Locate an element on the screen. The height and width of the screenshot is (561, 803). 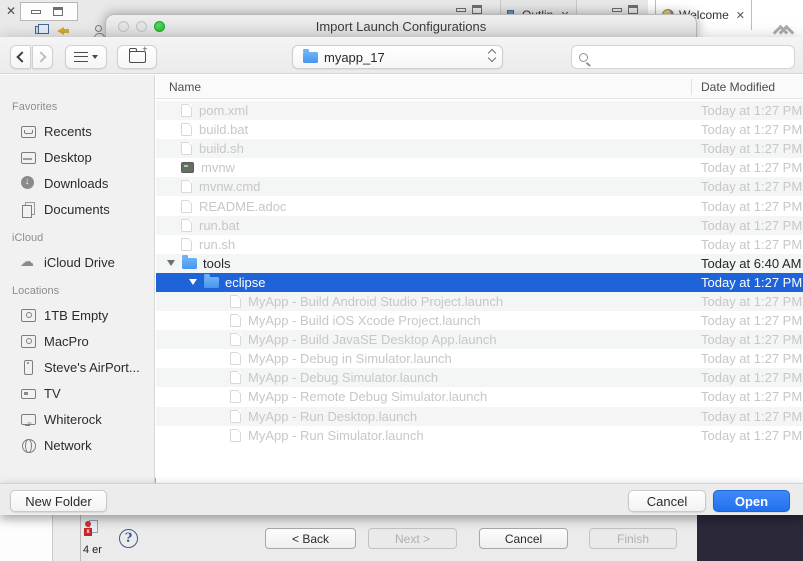
folder-icon is located at coordinates (189, 262).